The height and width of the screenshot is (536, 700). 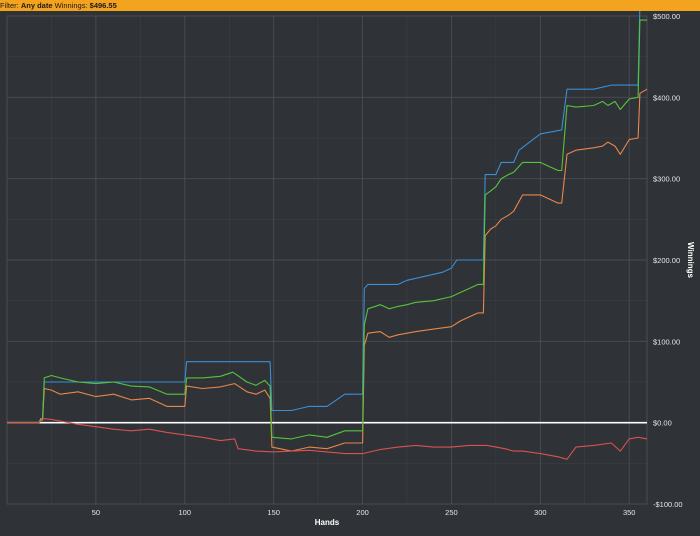 What do you see at coordinates (666, 341) in the screenshot?
I see `y-tick-label: $100.00` at bounding box center [666, 341].